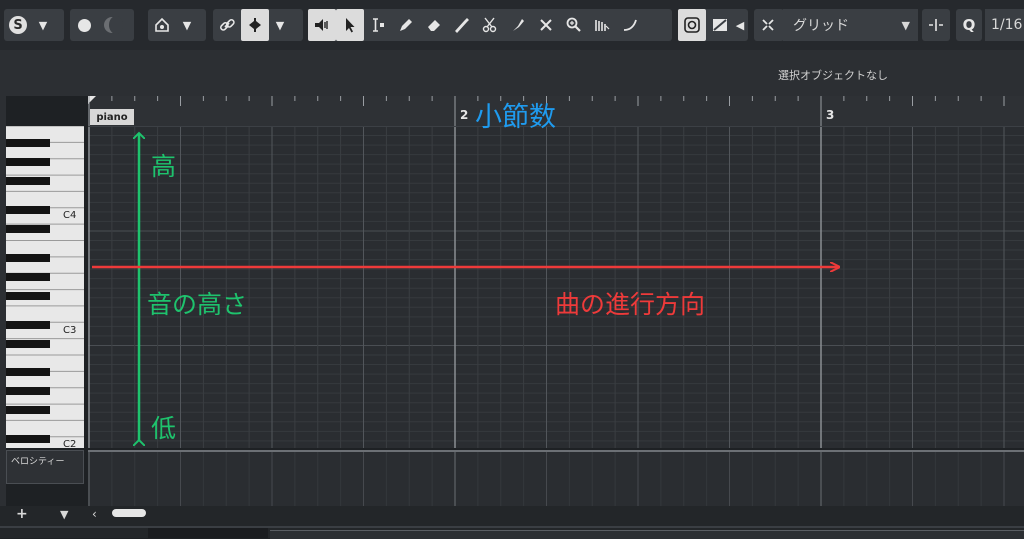 Image resolution: width=1024 pixels, height=539 pixels. What do you see at coordinates (208, 533) in the screenshot?
I see `tab-strip` at bounding box center [208, 533].